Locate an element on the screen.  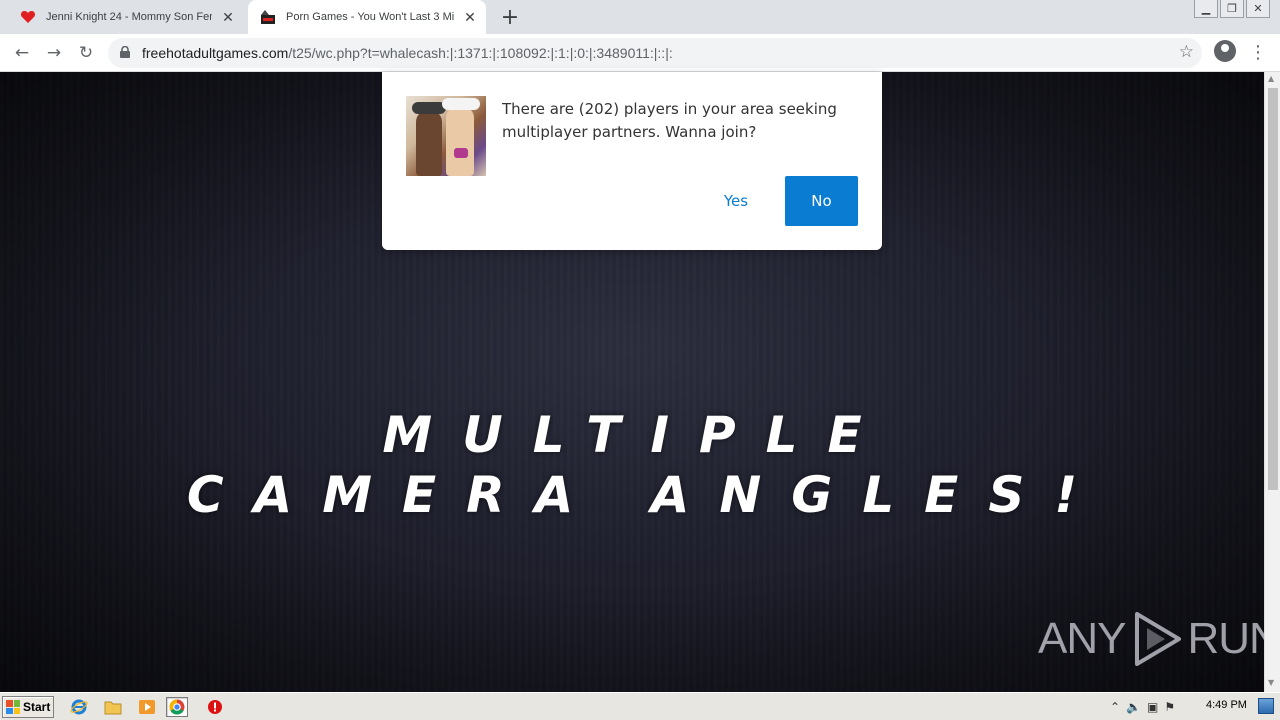
restore-icon: ❐ is located at coordinates (1232, 9).